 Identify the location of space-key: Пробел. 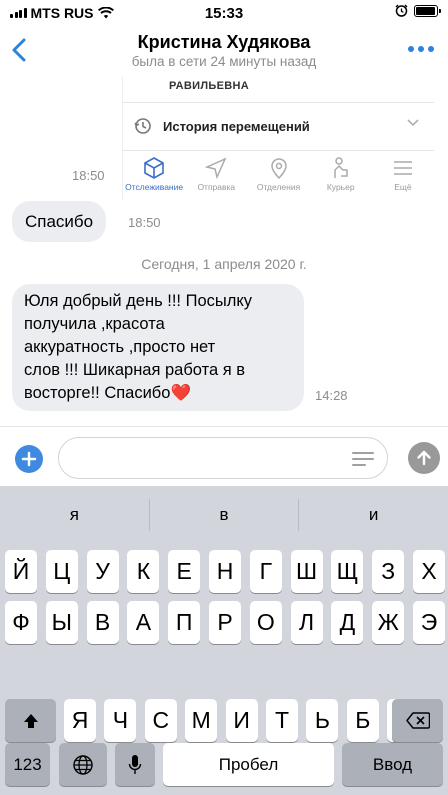
(248, 764).